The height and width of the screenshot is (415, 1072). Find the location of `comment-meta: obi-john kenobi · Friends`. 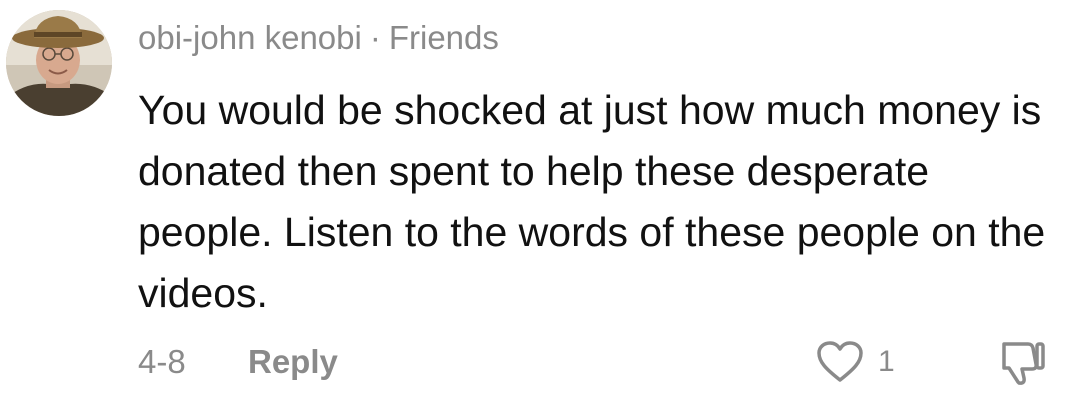

comment-meta: obi-john kenobi · Friends is located at coordinates (318, 38).